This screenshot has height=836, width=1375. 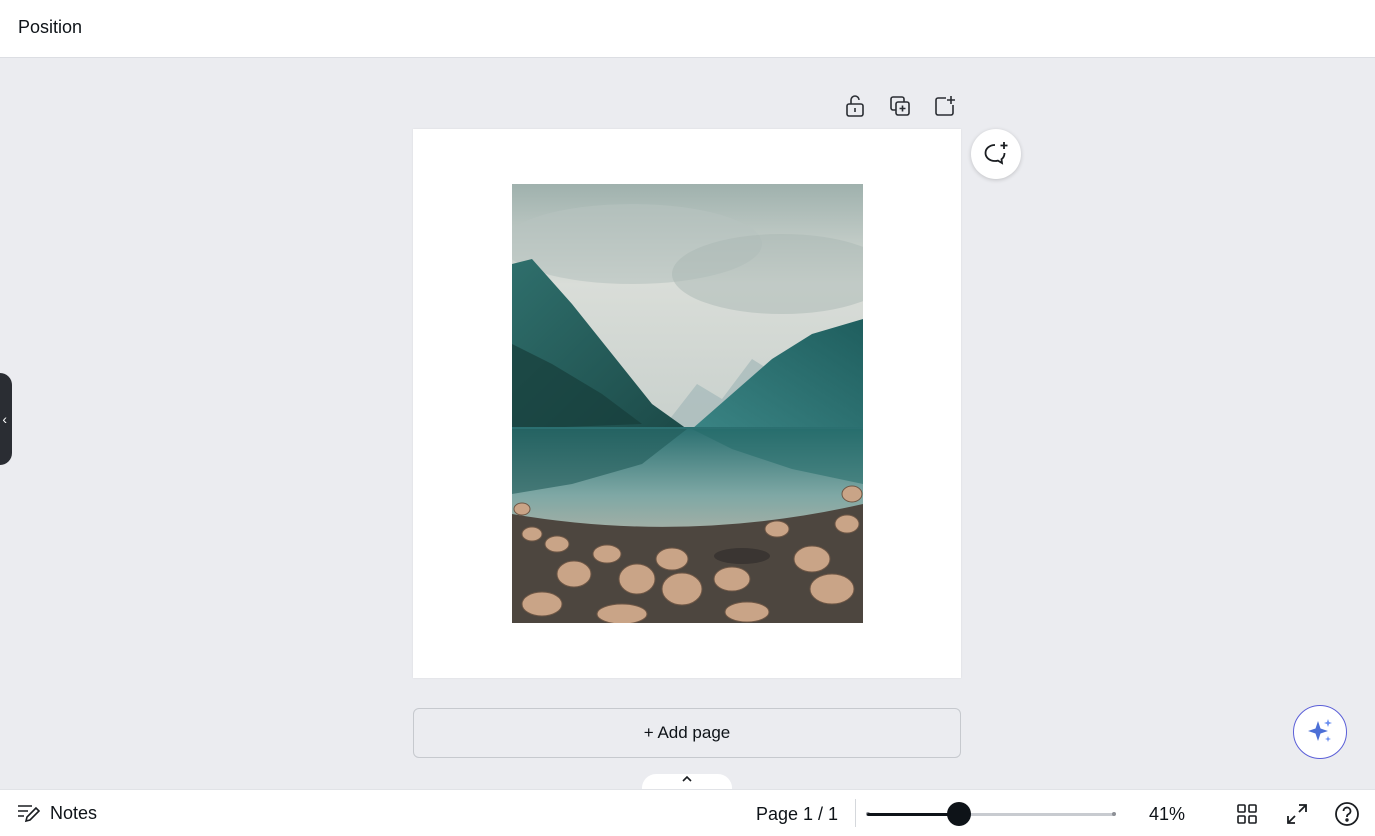 What do you see at coordinates (913, 814) in the screenshot?
I see `zoom-slider-fill` at bounding box center [913, 814].